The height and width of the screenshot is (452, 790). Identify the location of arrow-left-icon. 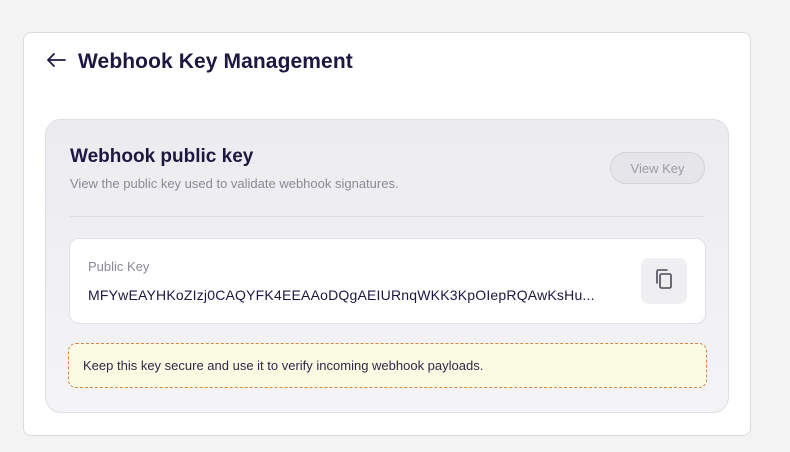
(56, 62).